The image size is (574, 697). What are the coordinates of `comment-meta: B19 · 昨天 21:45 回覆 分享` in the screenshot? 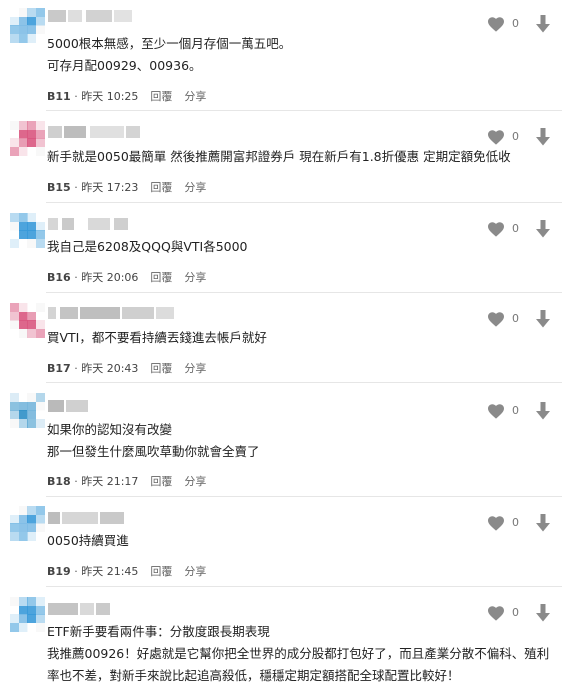 It's located at (126, 571).